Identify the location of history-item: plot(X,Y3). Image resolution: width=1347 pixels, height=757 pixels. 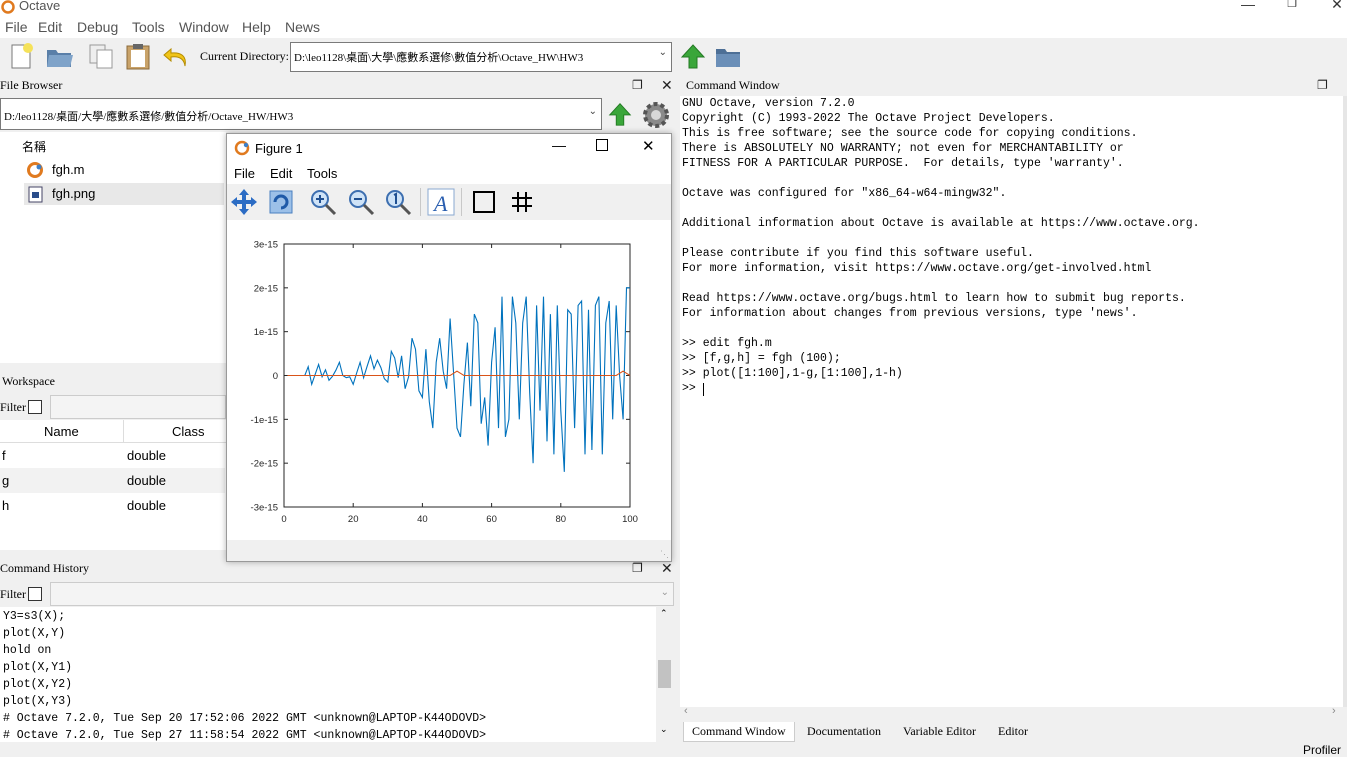
(37, 701).